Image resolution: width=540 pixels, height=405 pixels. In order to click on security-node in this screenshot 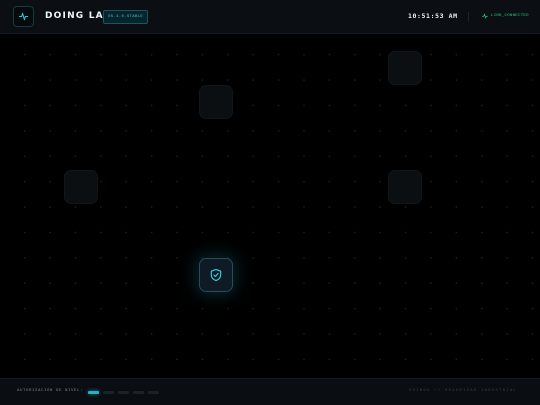, I will do `click(216, 275)`.